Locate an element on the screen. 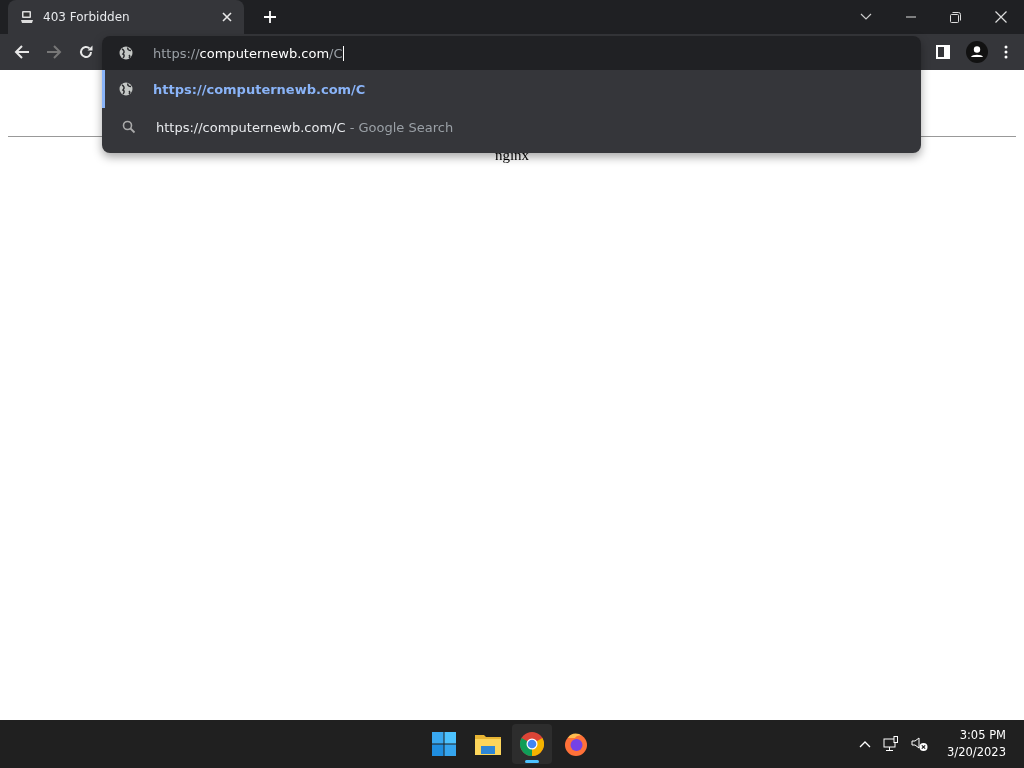 This screenshot has width=1024, height=768. restore-icon is located at coordinates (955, 17).